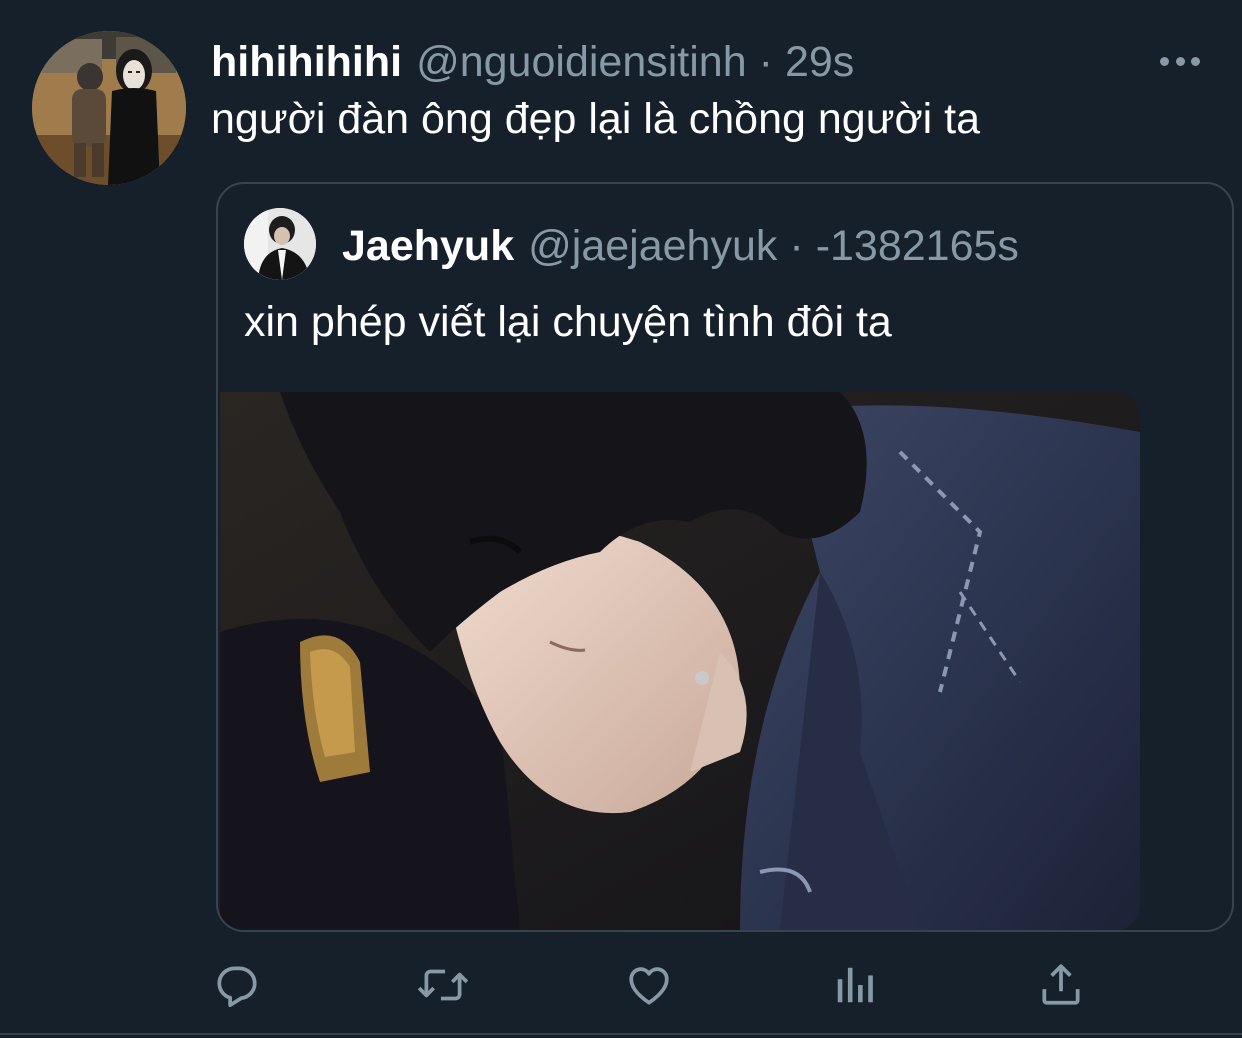 The height and width of the screenshot is (1038, 1242). What do you see at coordinates (819, 62) in the screenshot?
I see `timestamp: 29s` at bounding box center [819, 62].